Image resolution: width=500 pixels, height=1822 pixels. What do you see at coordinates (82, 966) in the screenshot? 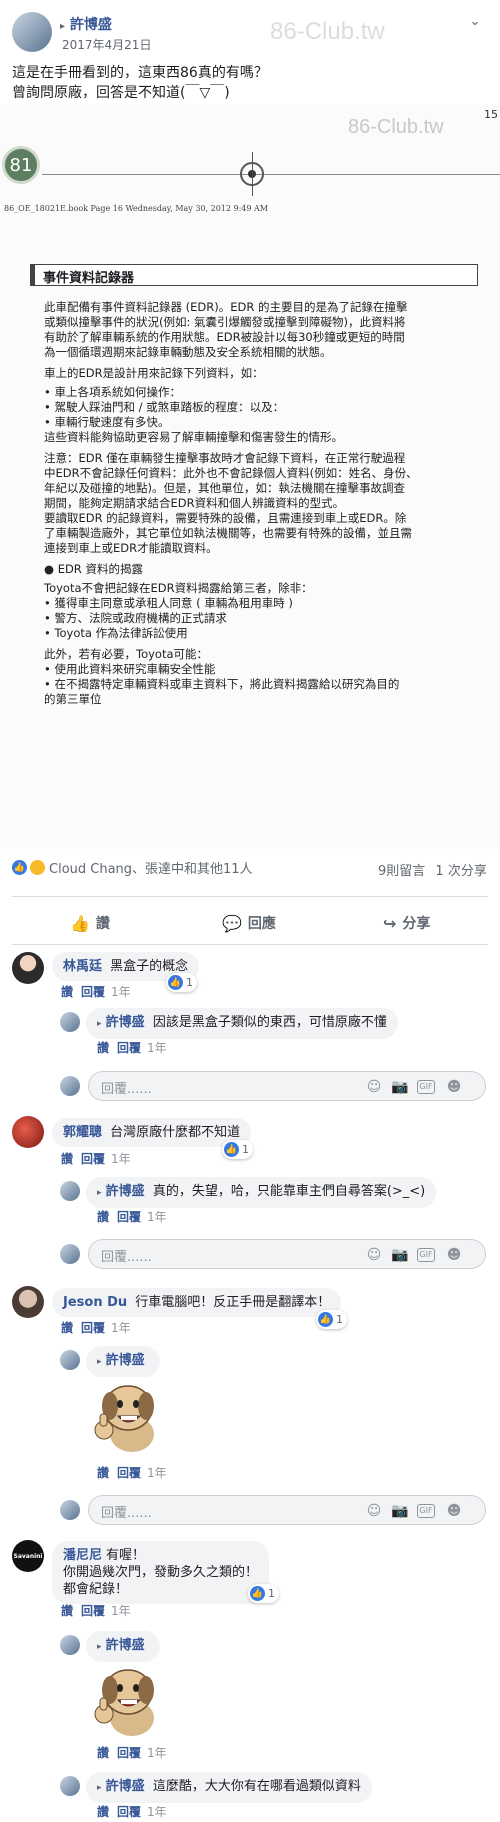
I see `commenter-name: 林禹廷` at bounding box center [82, 966].